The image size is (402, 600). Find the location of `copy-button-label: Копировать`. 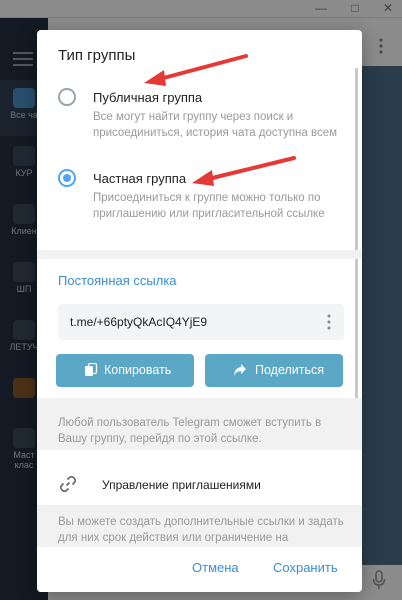

copy-button-label: Копировать is located at coordinates (138, 370).